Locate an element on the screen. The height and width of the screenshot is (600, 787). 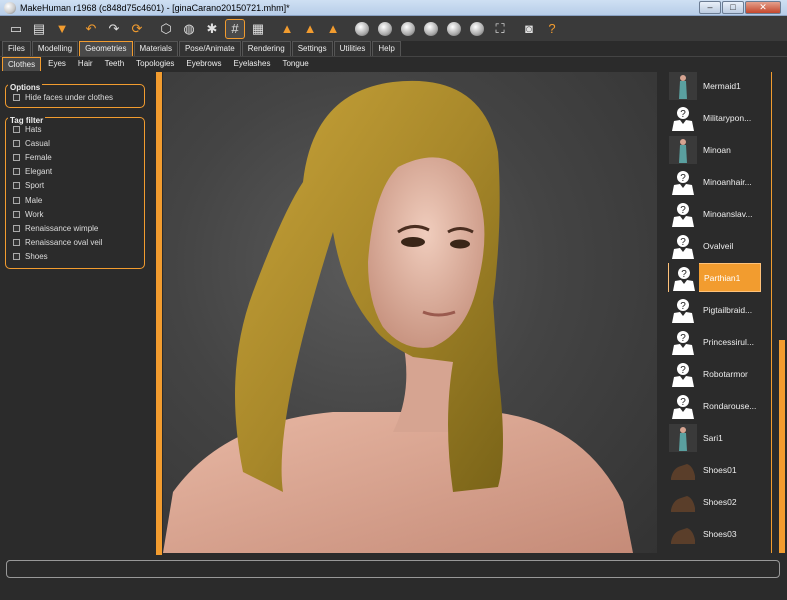
subtab-clothes: Clothes is located at coordinates (22, 64).